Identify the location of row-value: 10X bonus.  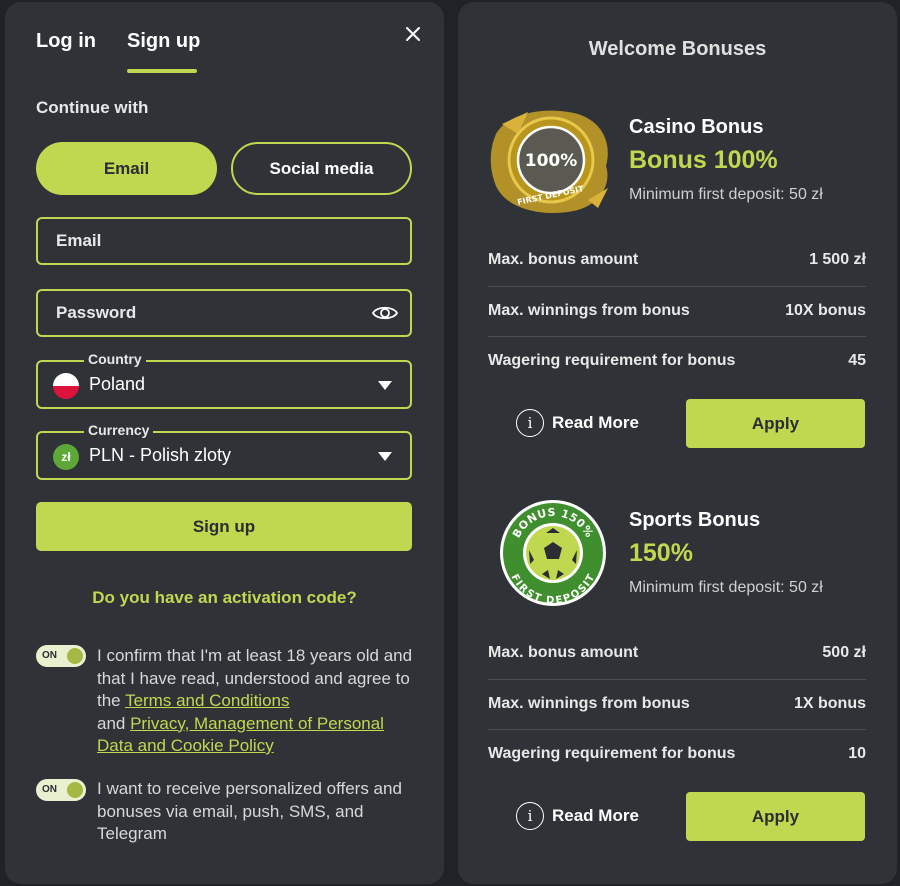
(825, 310).